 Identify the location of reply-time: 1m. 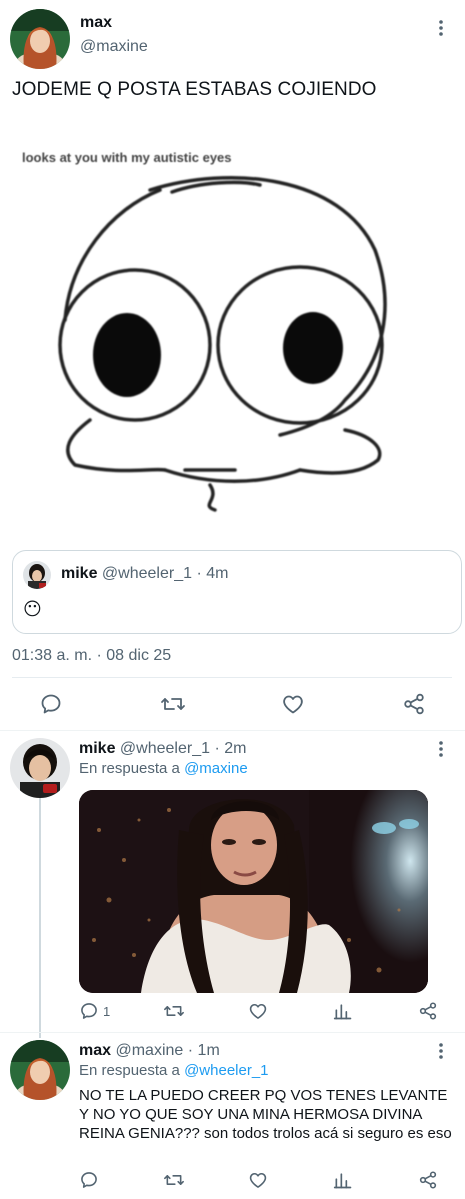
(209, 1050).